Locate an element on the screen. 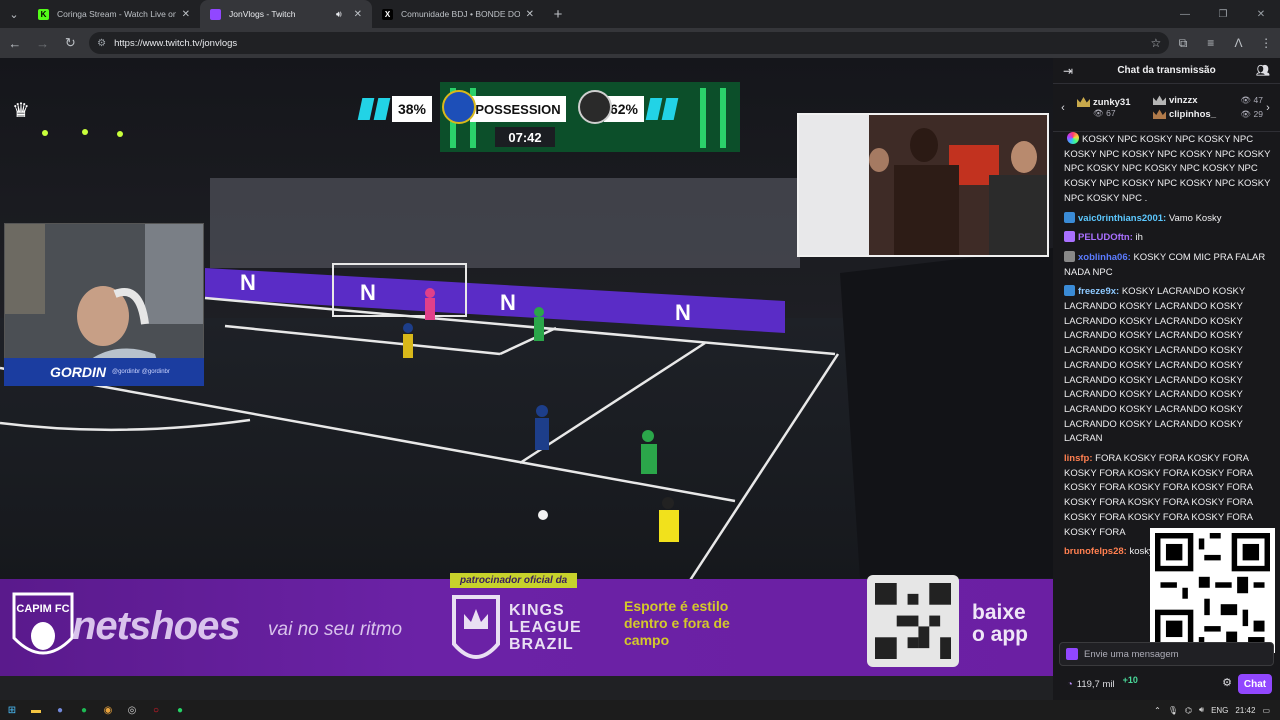  qr-pattern is located at coordinates (1212, 590).